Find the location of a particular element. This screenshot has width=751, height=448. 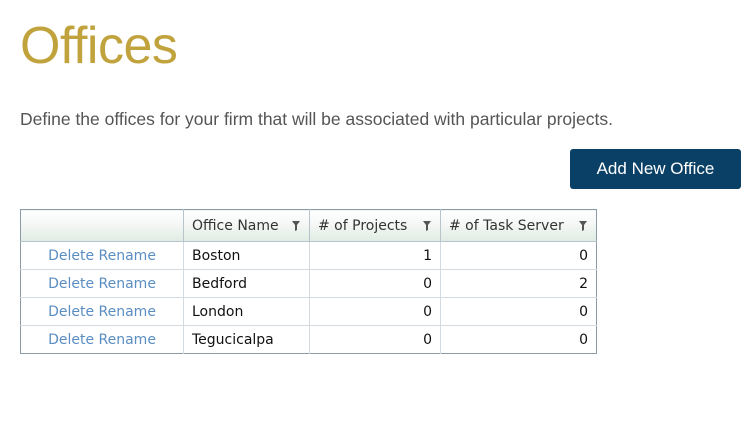

column-header-task-server: # of Task Server is located at coordinates (518, 225).